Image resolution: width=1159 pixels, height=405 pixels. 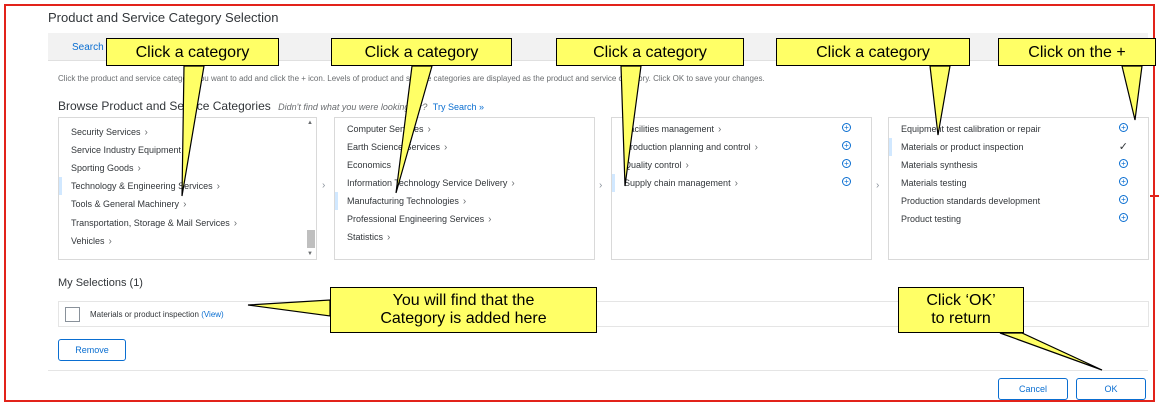 What do you see at coordinates (873, 52) in the screenshot?
I see `callout-click-category-4: Click a category` at bounding box center [873, 52].